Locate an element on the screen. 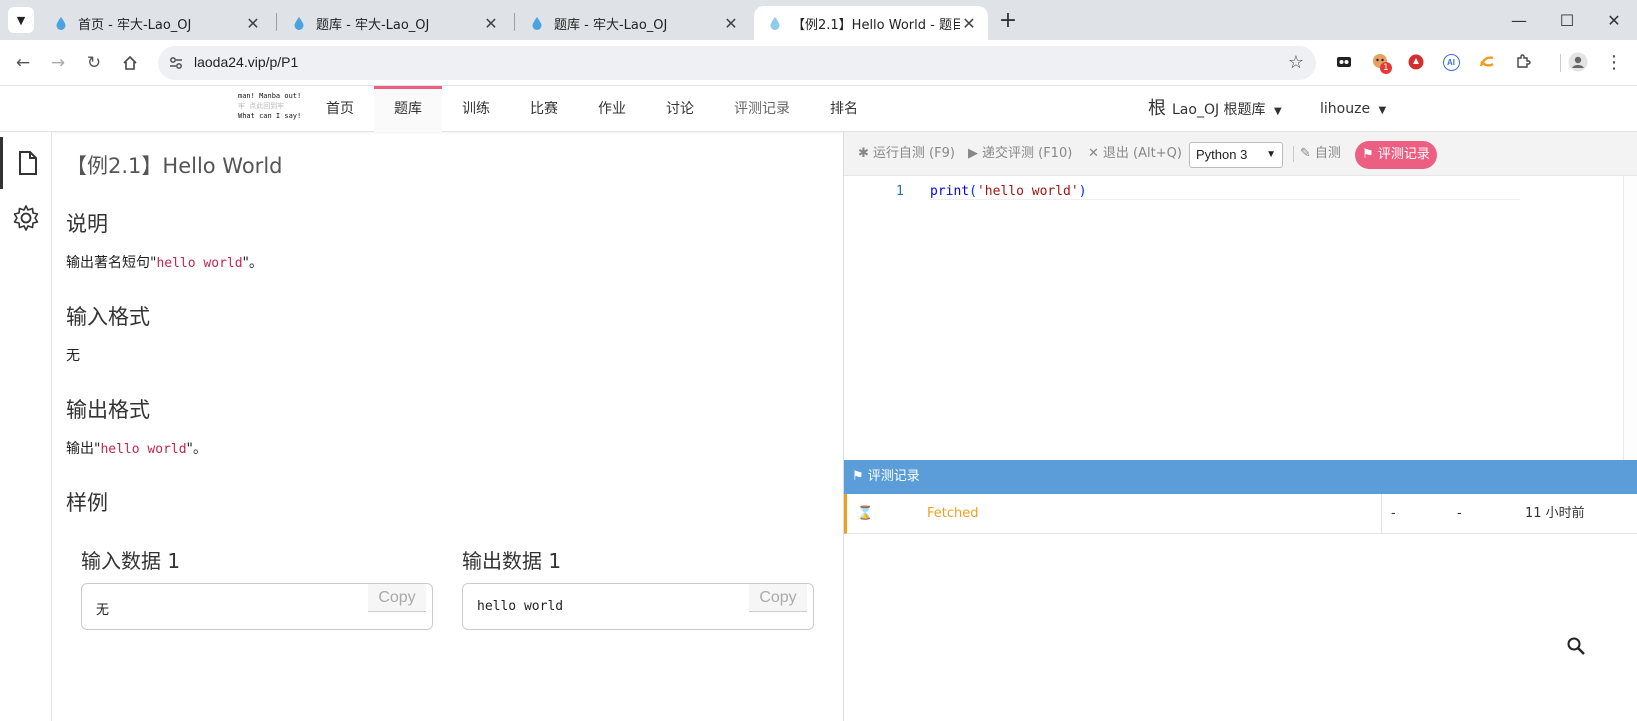  browser-tab-3: 题库 - 牢大-Lao_OJ ✕ is located at coordinates (633, 23).